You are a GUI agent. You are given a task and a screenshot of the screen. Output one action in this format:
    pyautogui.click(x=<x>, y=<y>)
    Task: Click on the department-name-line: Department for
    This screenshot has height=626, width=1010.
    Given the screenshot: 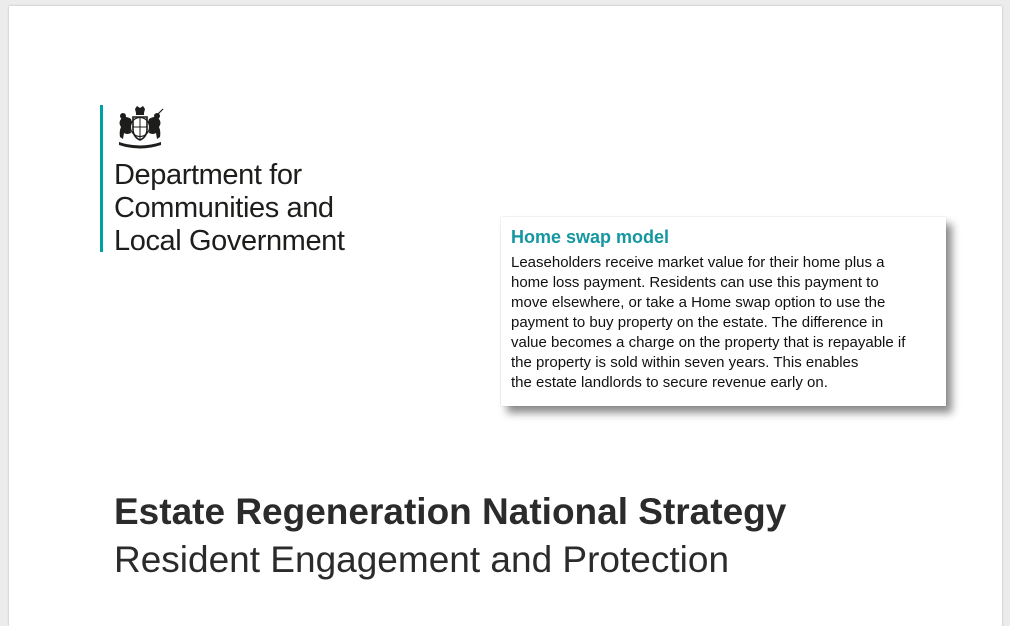 What is the action you would take?
    pyautogui.click(x=208, y=175)
    